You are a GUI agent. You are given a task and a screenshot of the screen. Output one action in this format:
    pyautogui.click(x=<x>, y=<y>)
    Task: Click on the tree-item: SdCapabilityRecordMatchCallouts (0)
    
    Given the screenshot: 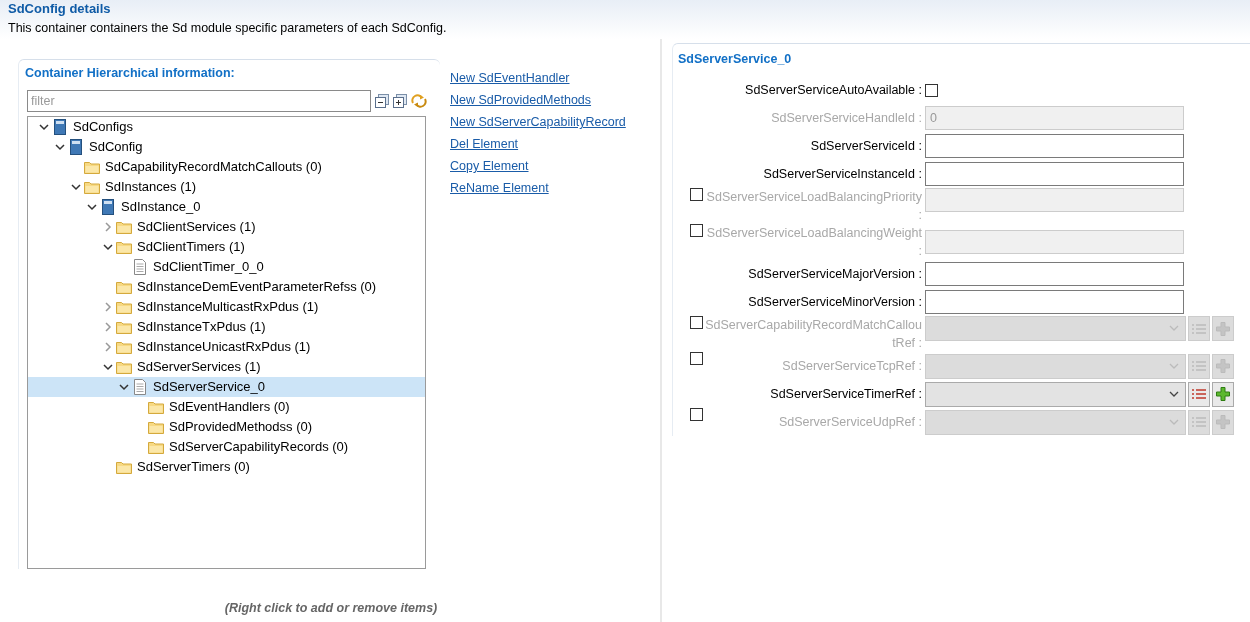 What is the action you would take?
    pyautogui.click(x=226, y=167)
    